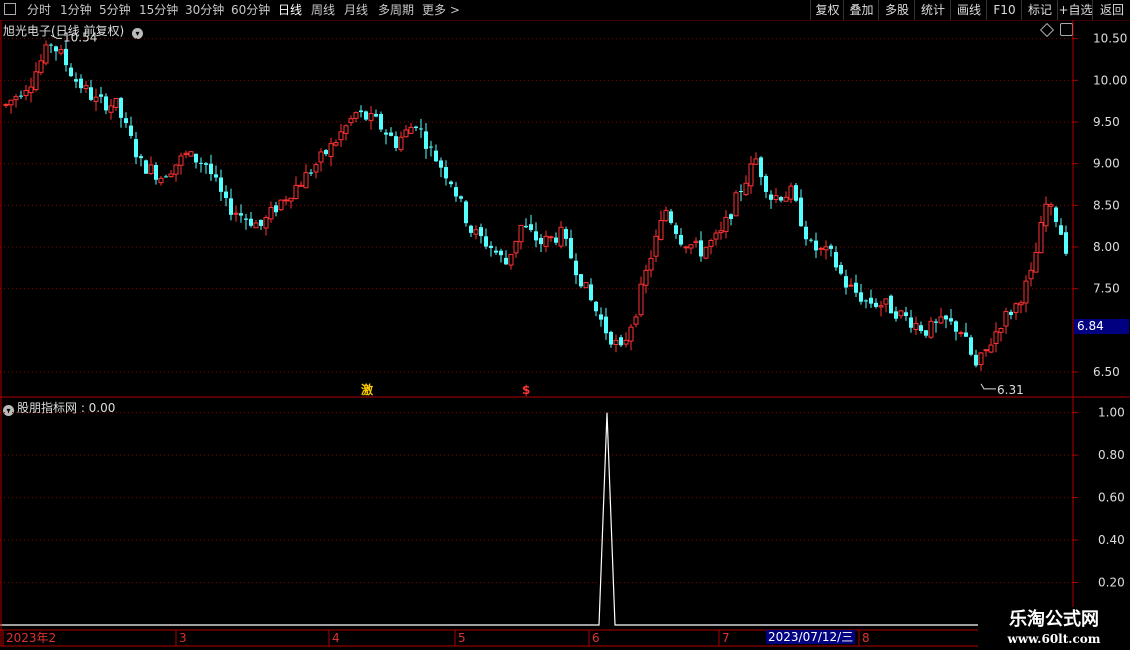 This screenshot has height=650, width=1130. I want to click on selected-date-label: 2023/07/12/三, so click(811, 637).